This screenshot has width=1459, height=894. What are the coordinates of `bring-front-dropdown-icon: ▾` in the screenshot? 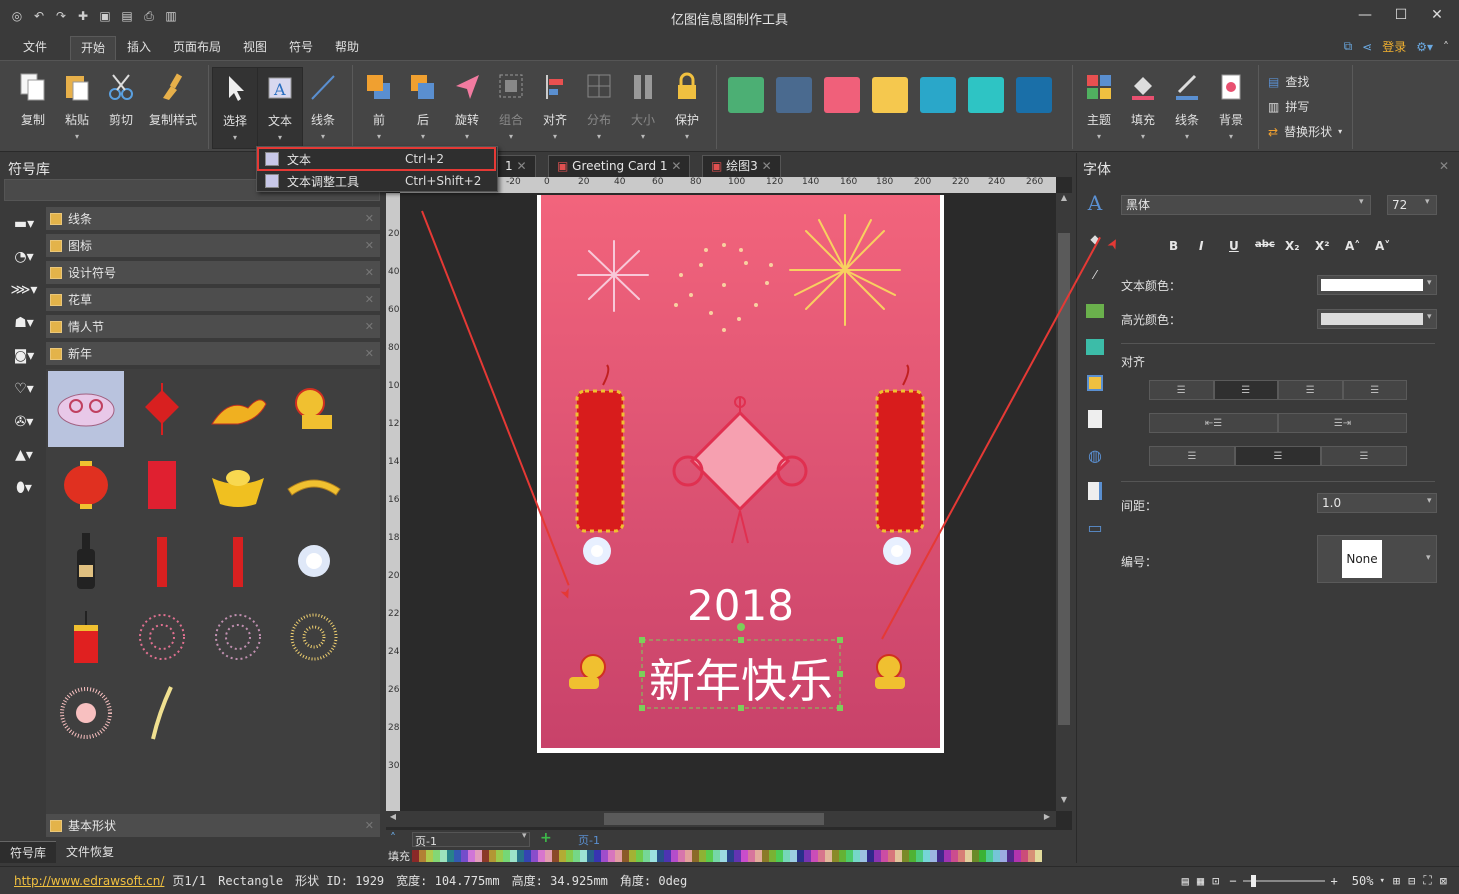 It's located at (379, 136).